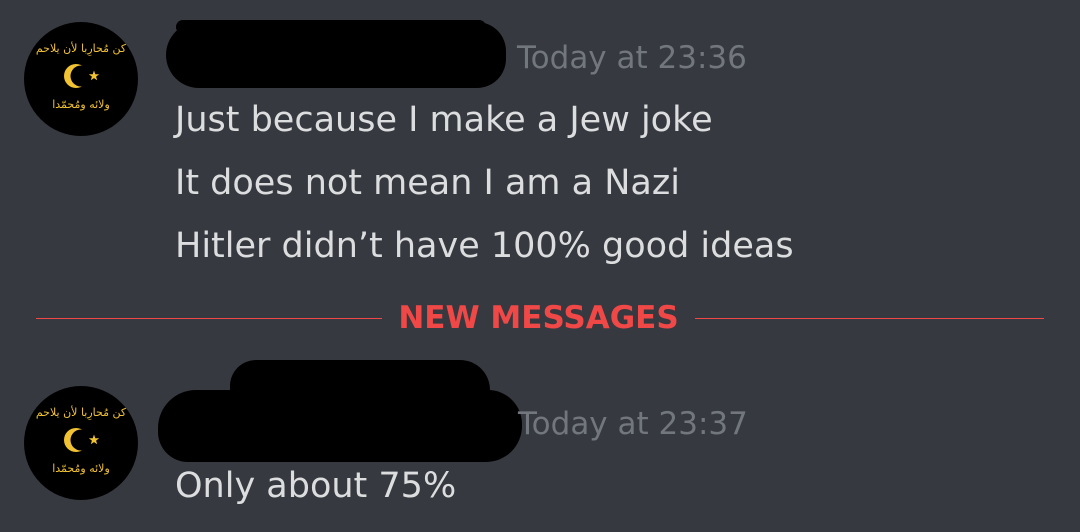  I want to click on message-line: It does not mean I am a Nazi, so click(427, 183).